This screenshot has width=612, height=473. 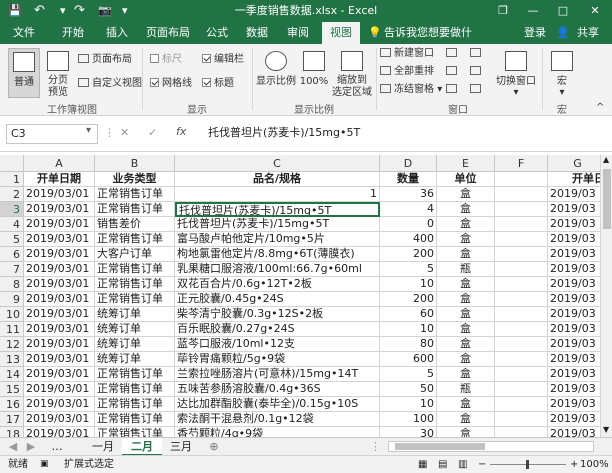 What do you see at coordinates (31, 447) in the screenshot?
I see `next-sheet-icon: ▶` at bounding box center [31, 447].